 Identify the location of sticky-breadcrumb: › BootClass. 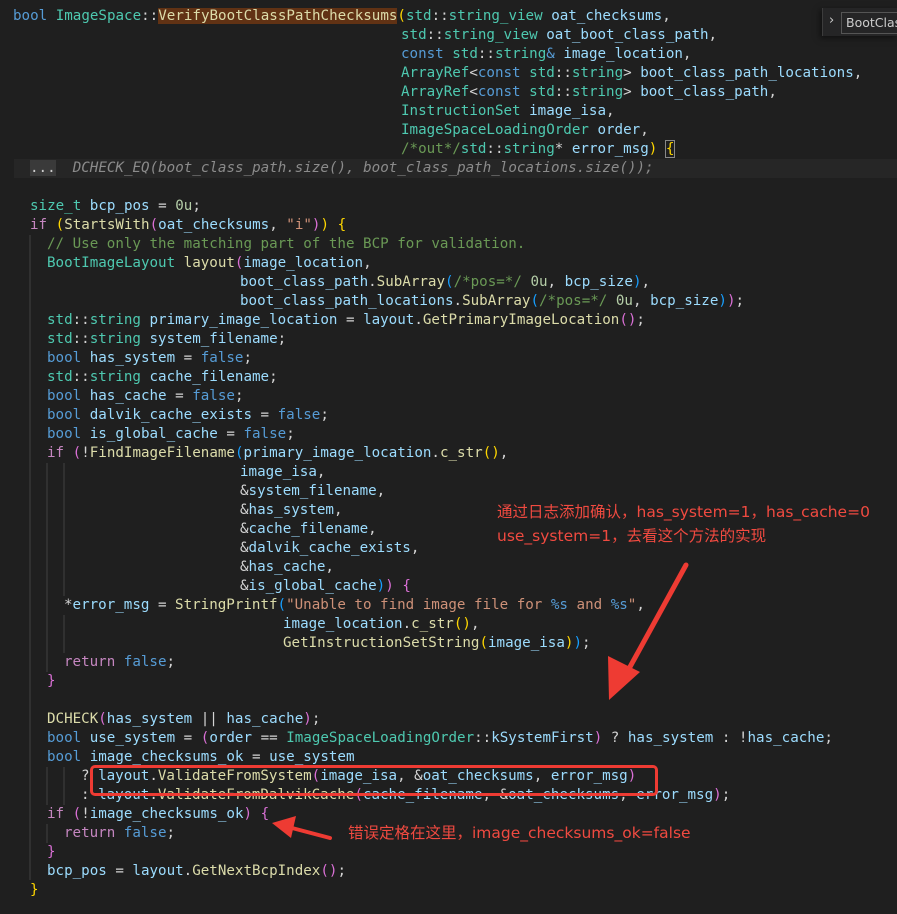
(859, 22).